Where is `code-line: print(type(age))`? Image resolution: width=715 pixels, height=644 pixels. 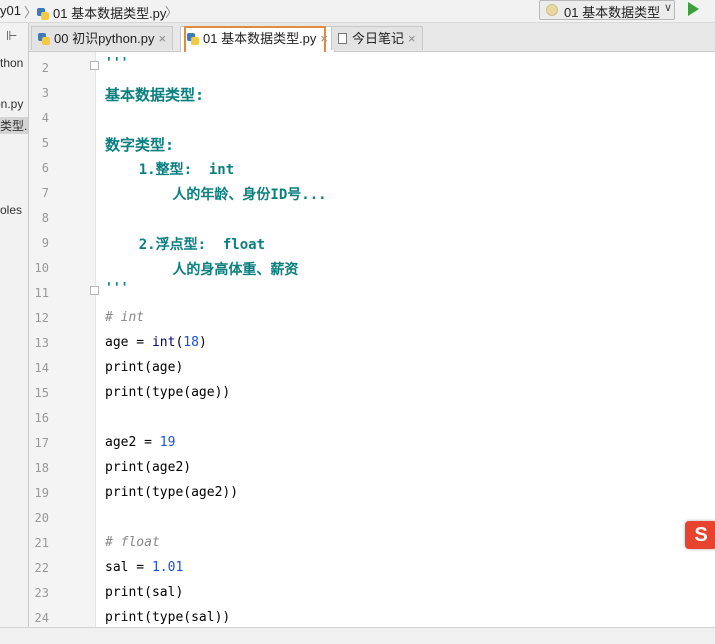
code-line: print(type(age)) is located at coordinates (168, 392).